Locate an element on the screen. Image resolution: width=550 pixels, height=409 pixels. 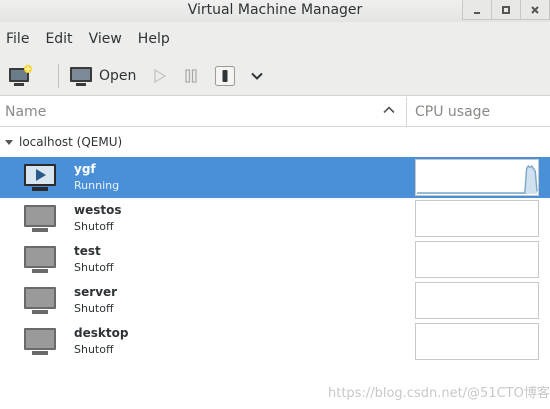
title-bar: Virtual Machine Manager is located at coordinates (275, 11).